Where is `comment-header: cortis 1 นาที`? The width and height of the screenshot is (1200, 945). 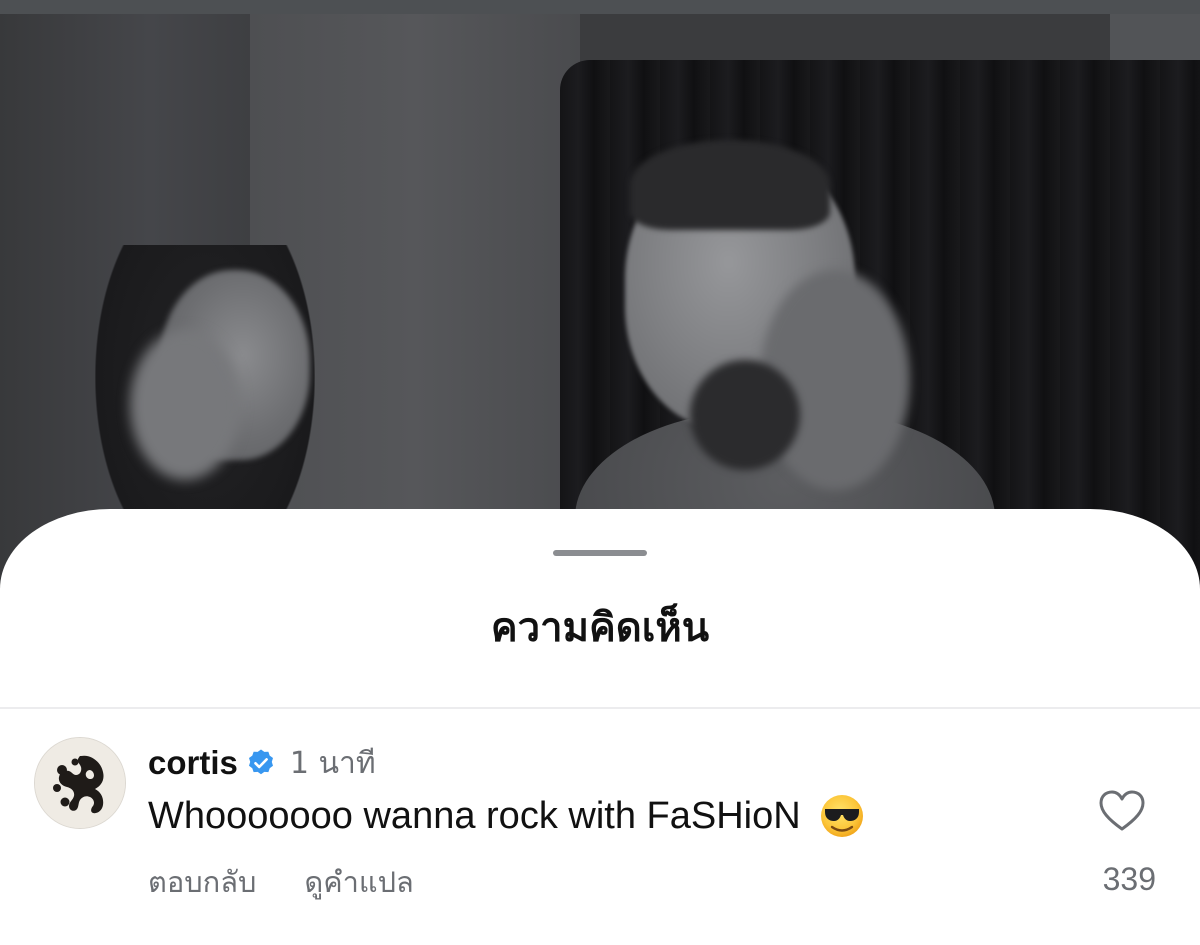 comment-header: cortis 1 นาที is located at coordinates (262, 763).